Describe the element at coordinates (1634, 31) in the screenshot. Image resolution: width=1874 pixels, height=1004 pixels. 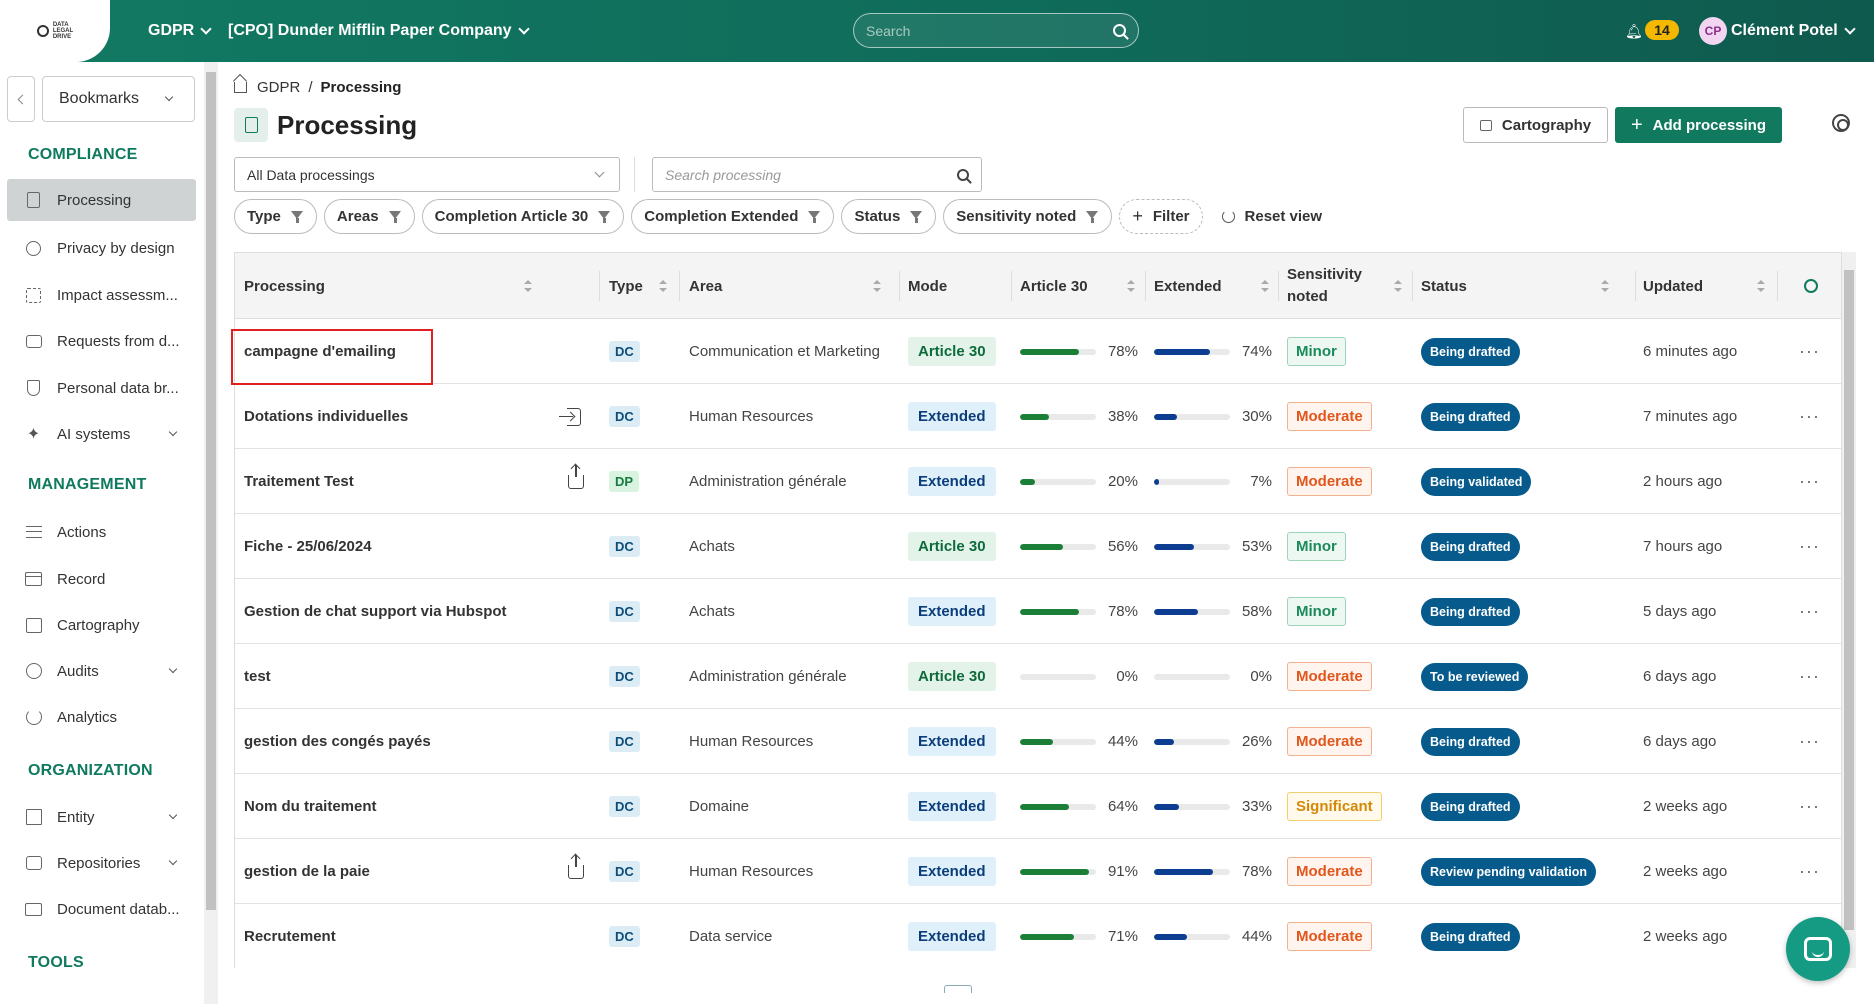
I see `bell-icon: 🔔︎` at that location.